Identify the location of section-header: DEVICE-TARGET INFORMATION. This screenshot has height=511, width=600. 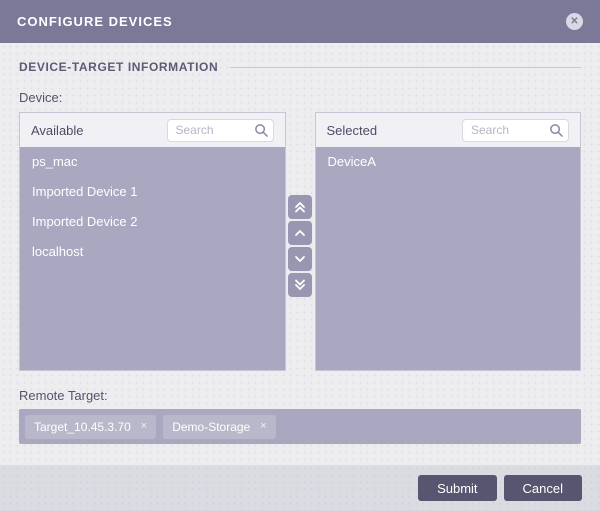
(300, 67).